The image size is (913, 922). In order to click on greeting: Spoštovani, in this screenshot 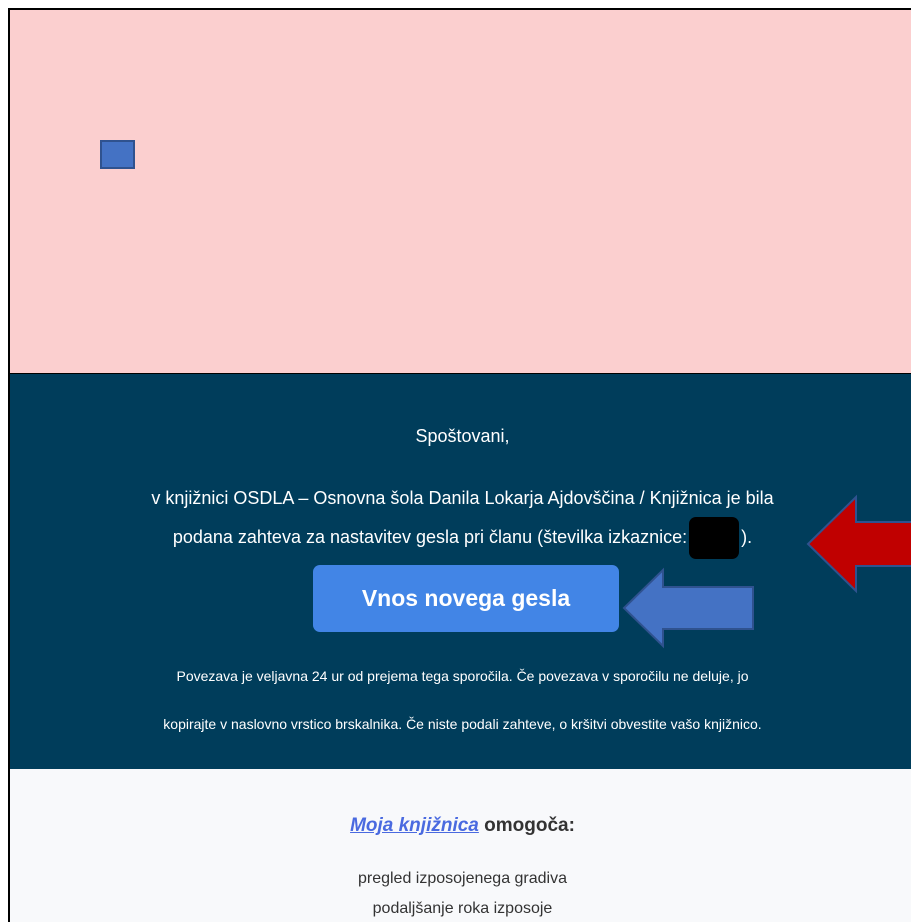, I will do `click(462, 436)`.